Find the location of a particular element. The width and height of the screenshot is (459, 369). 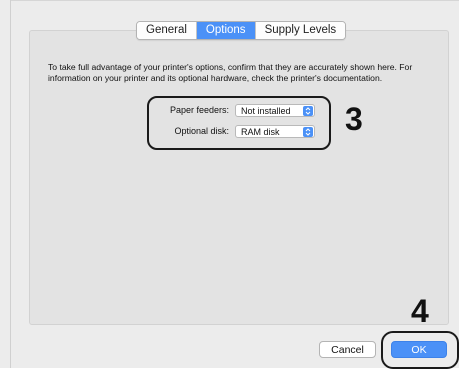

step-3-callout: 3 is located at coordinates (354, 119).